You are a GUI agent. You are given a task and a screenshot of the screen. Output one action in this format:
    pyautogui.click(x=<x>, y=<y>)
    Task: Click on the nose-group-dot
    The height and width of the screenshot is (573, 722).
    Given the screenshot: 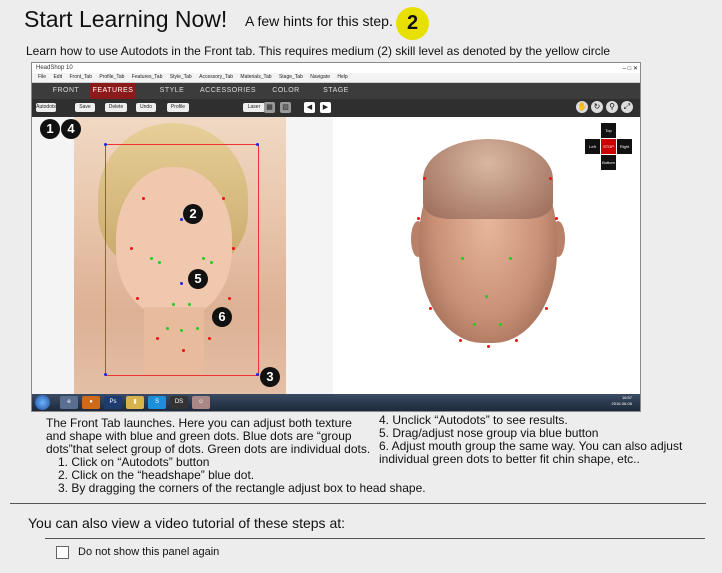 What is the action you would take?
    pyautogui.click(x=181, y=283)
    